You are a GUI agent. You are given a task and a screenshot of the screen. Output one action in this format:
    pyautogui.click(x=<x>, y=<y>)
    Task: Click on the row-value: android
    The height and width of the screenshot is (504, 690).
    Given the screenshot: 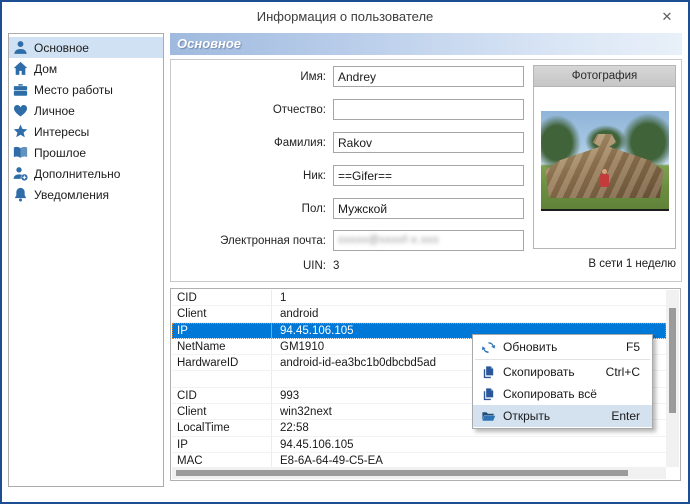 What is the action you would take?
    pyautogui.click(x=299, y=314)
    